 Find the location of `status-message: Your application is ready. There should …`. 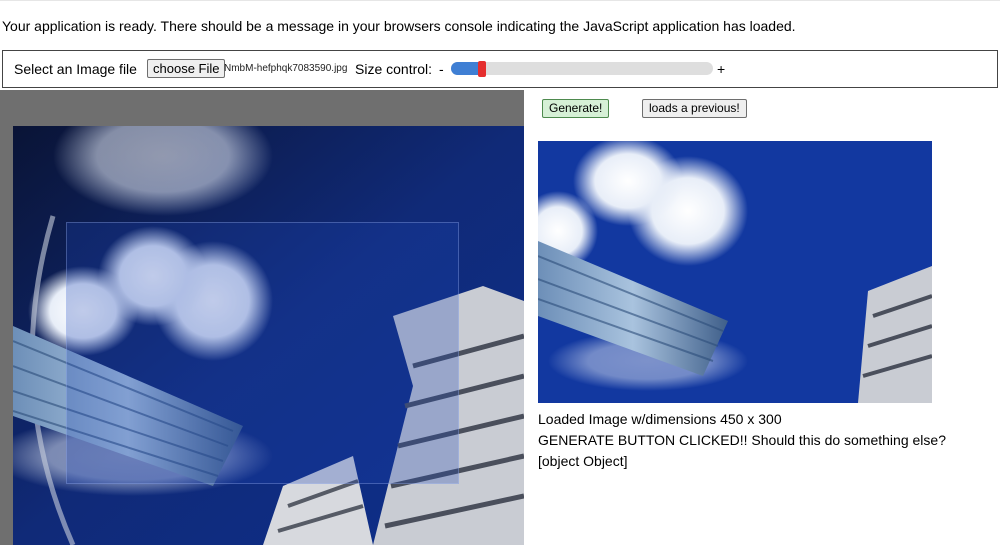

status-message: Your application is ready. There should … is located at coordinates (399, 26).